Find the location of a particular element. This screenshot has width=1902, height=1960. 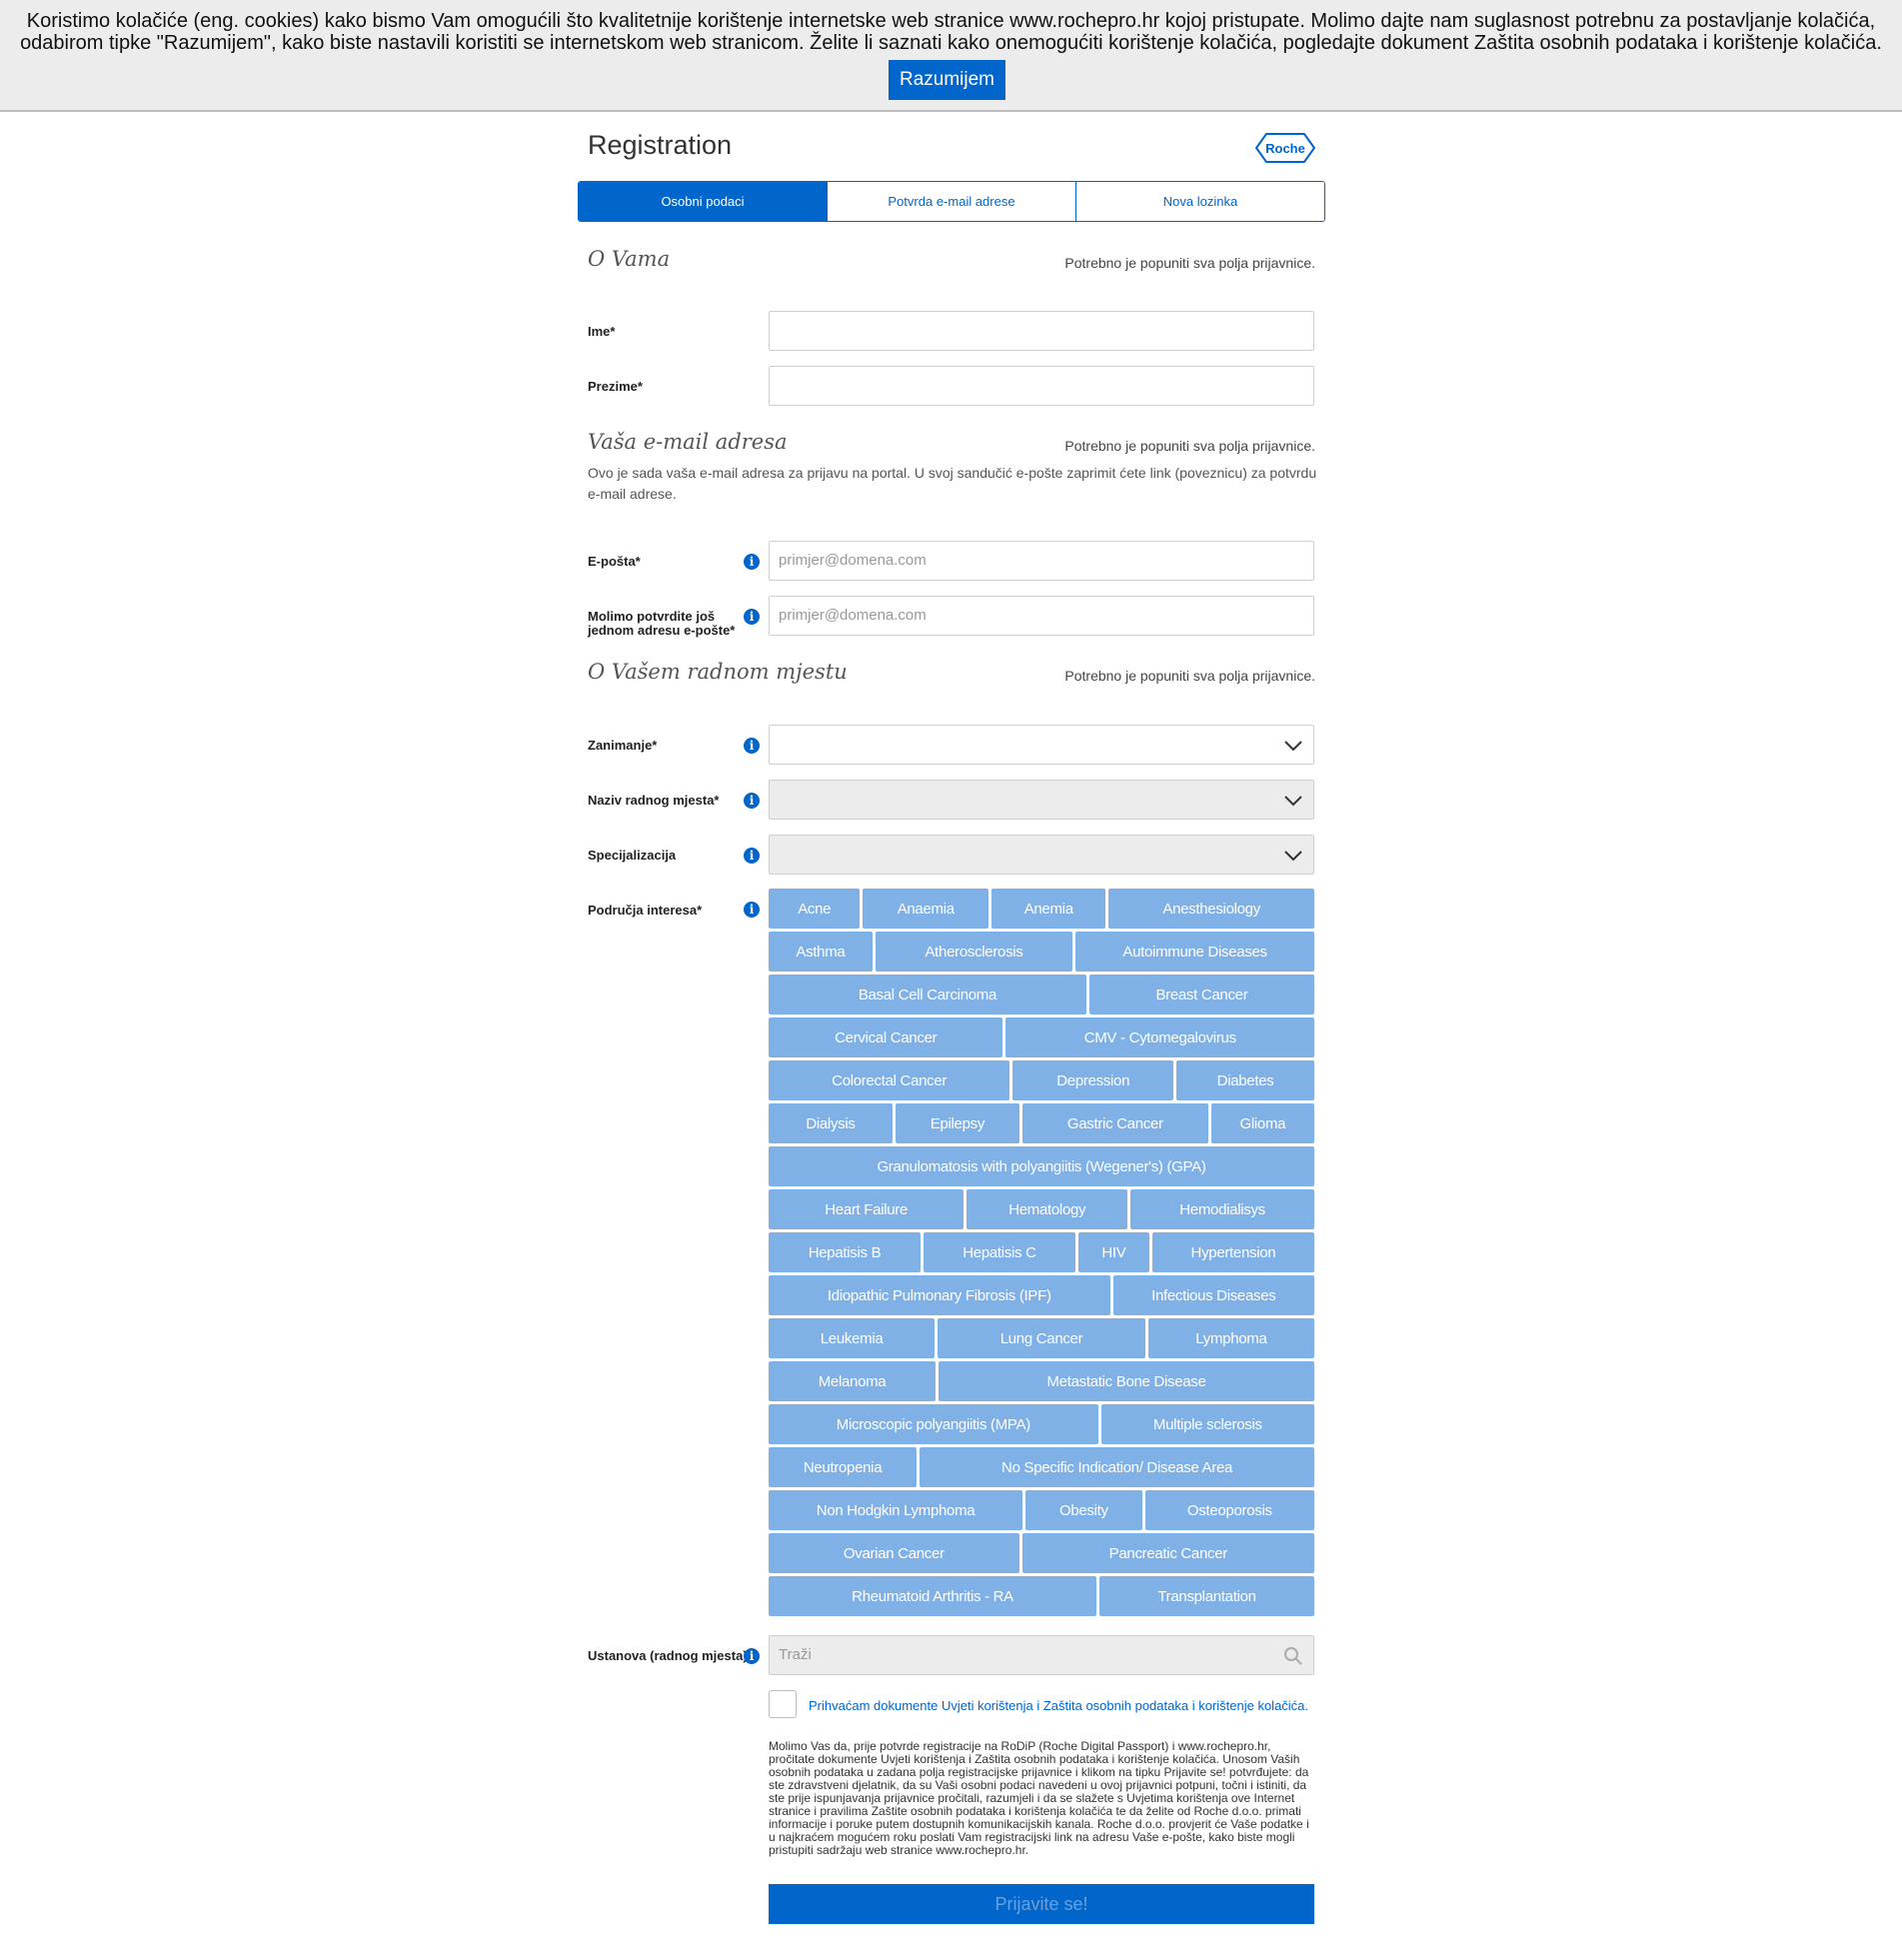

interest-tag: Hepatisis C is located at coordinates (999, 1252).